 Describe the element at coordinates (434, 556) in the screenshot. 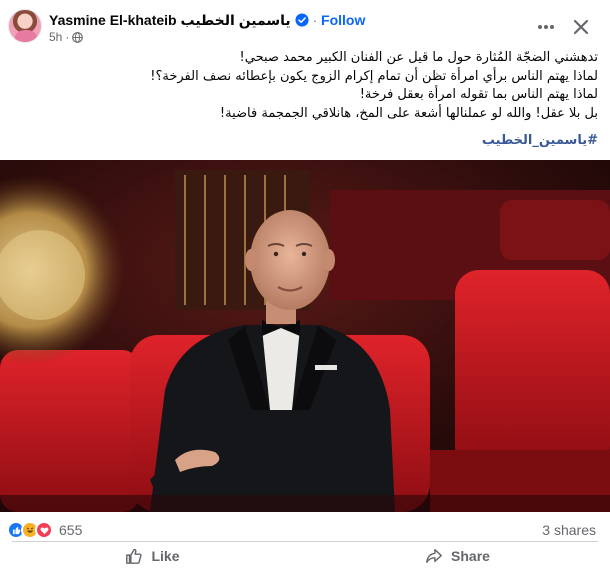

I see `share-arrow-icon` at that location.